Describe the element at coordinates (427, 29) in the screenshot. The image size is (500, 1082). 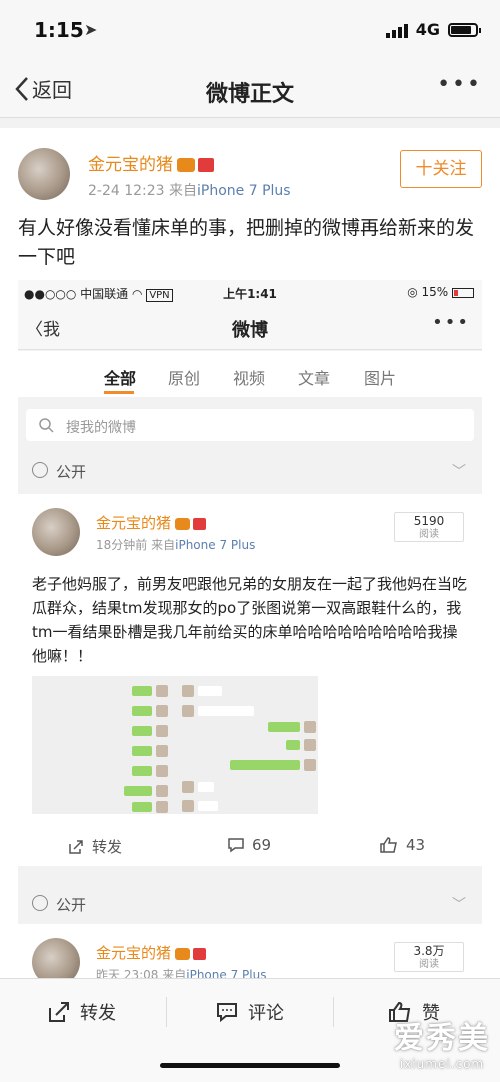
I see `network-label: 4G` at that location.